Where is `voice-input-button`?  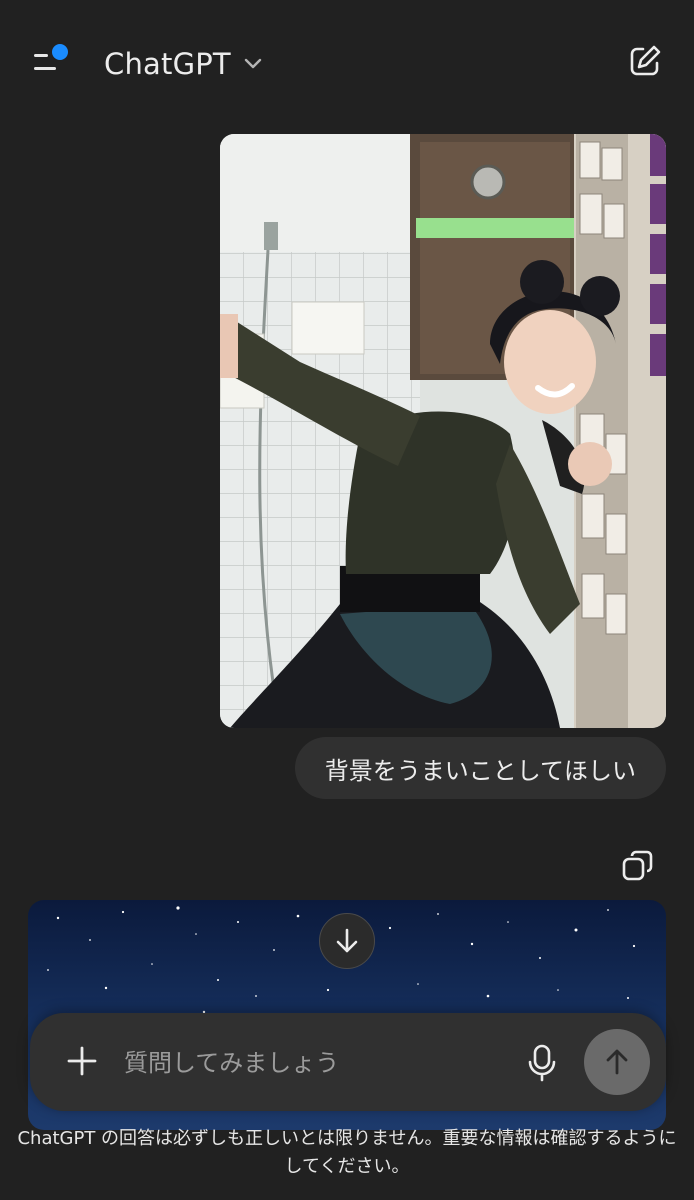
voice-input-button is located at coordinates (542, 1062).